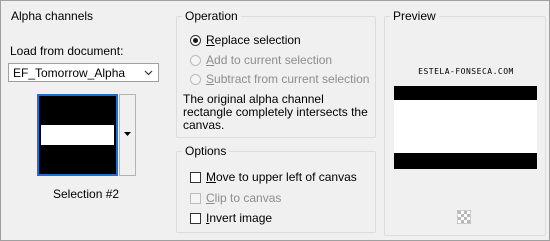 The image size is (550, 241). I want to click on checkbox-move-to-upper-left: Move to upper left of canvas, so click(273, 177).